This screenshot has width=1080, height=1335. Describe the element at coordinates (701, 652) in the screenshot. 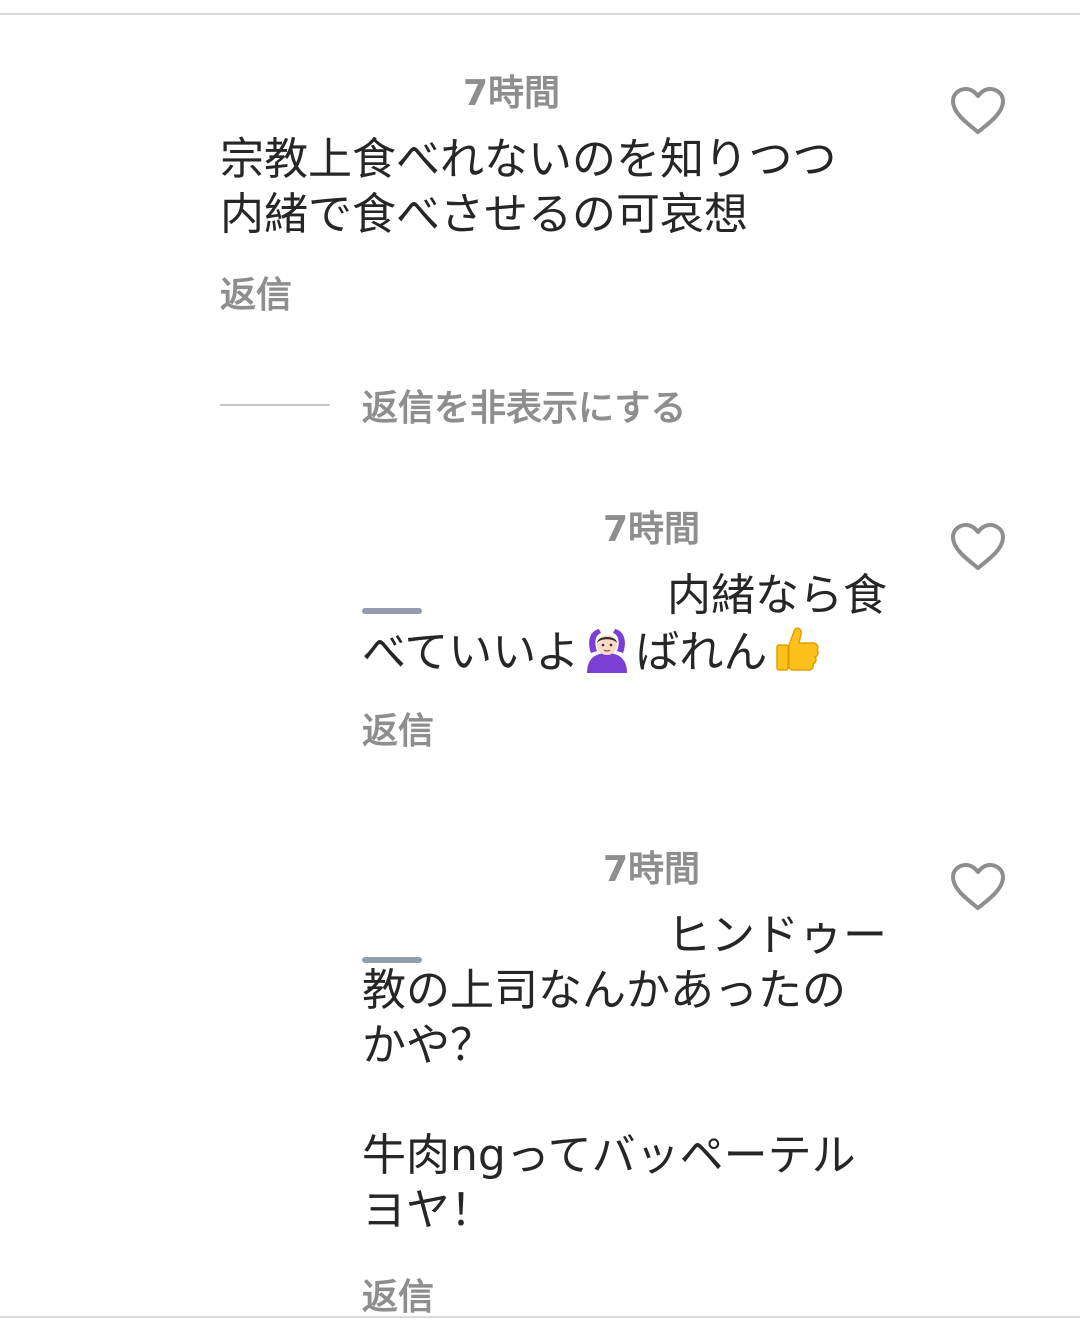

I see `comment-text-part: ばれん` at that location.